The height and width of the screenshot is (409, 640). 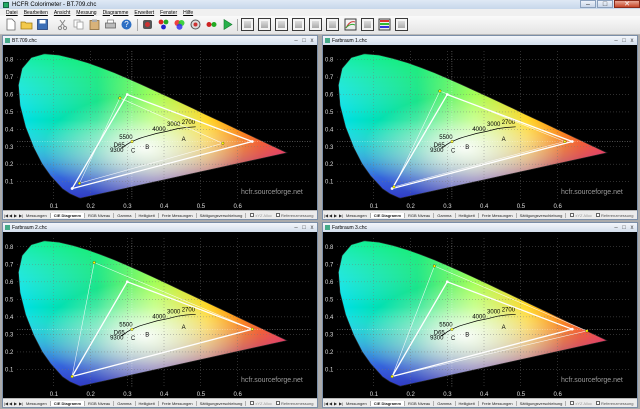 What do you see at coordinates (298, 24) in the screenshot?
I see `view-4-icon` at bounding box center [298, 24].